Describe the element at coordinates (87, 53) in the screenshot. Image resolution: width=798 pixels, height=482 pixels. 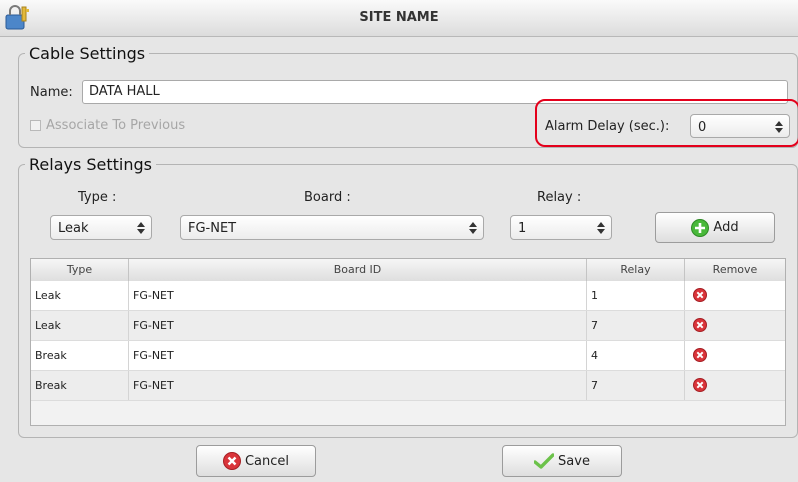
I see `cable-settings-legend: Cable Settings` at that location.